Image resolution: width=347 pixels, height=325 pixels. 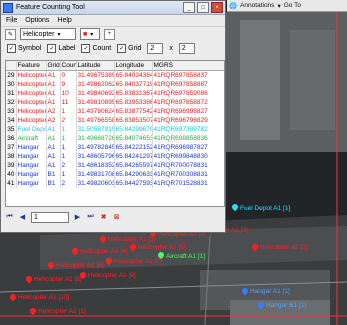 I want to click on page-input: 1, so click(x=50, y=217).